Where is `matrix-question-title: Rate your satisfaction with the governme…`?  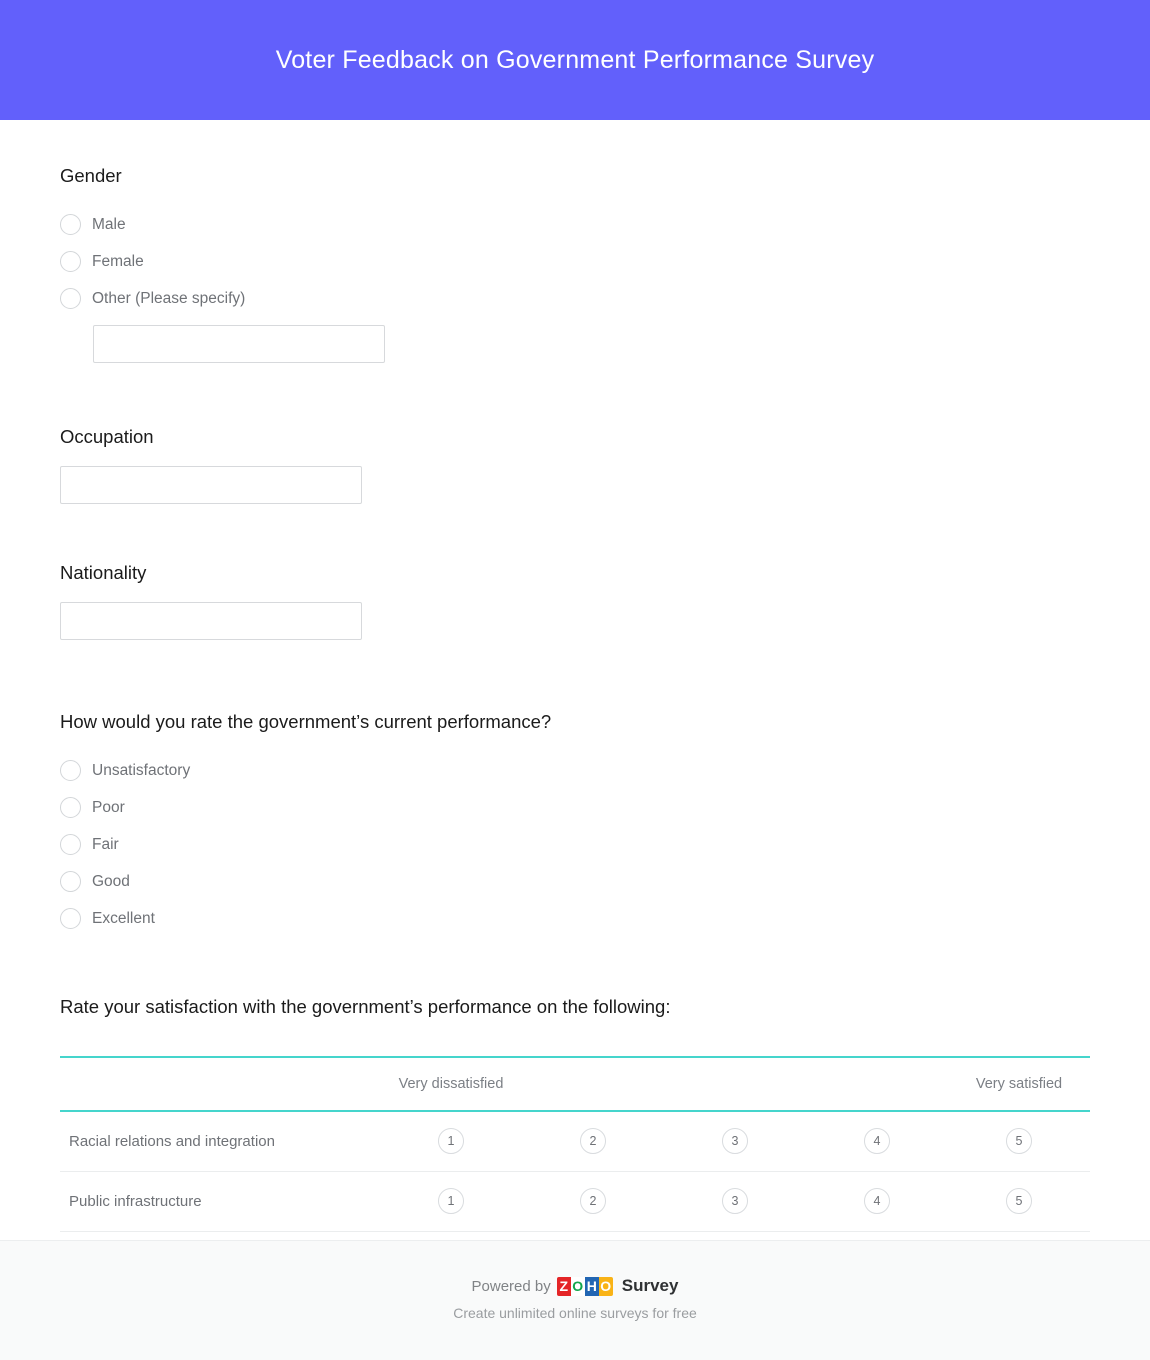 matrix-question-title: Rate your satisfaction with the governme… is located at coordinates (365, 1007).